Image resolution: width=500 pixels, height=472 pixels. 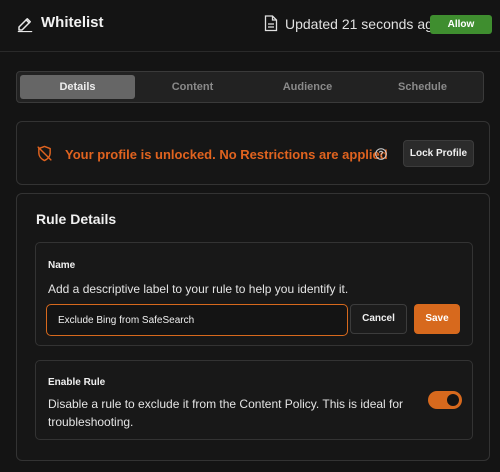 What do you see at coordinates (192, 87) in the screenshot?
I see `tab-content: Content` at bounding box center [192, 87].